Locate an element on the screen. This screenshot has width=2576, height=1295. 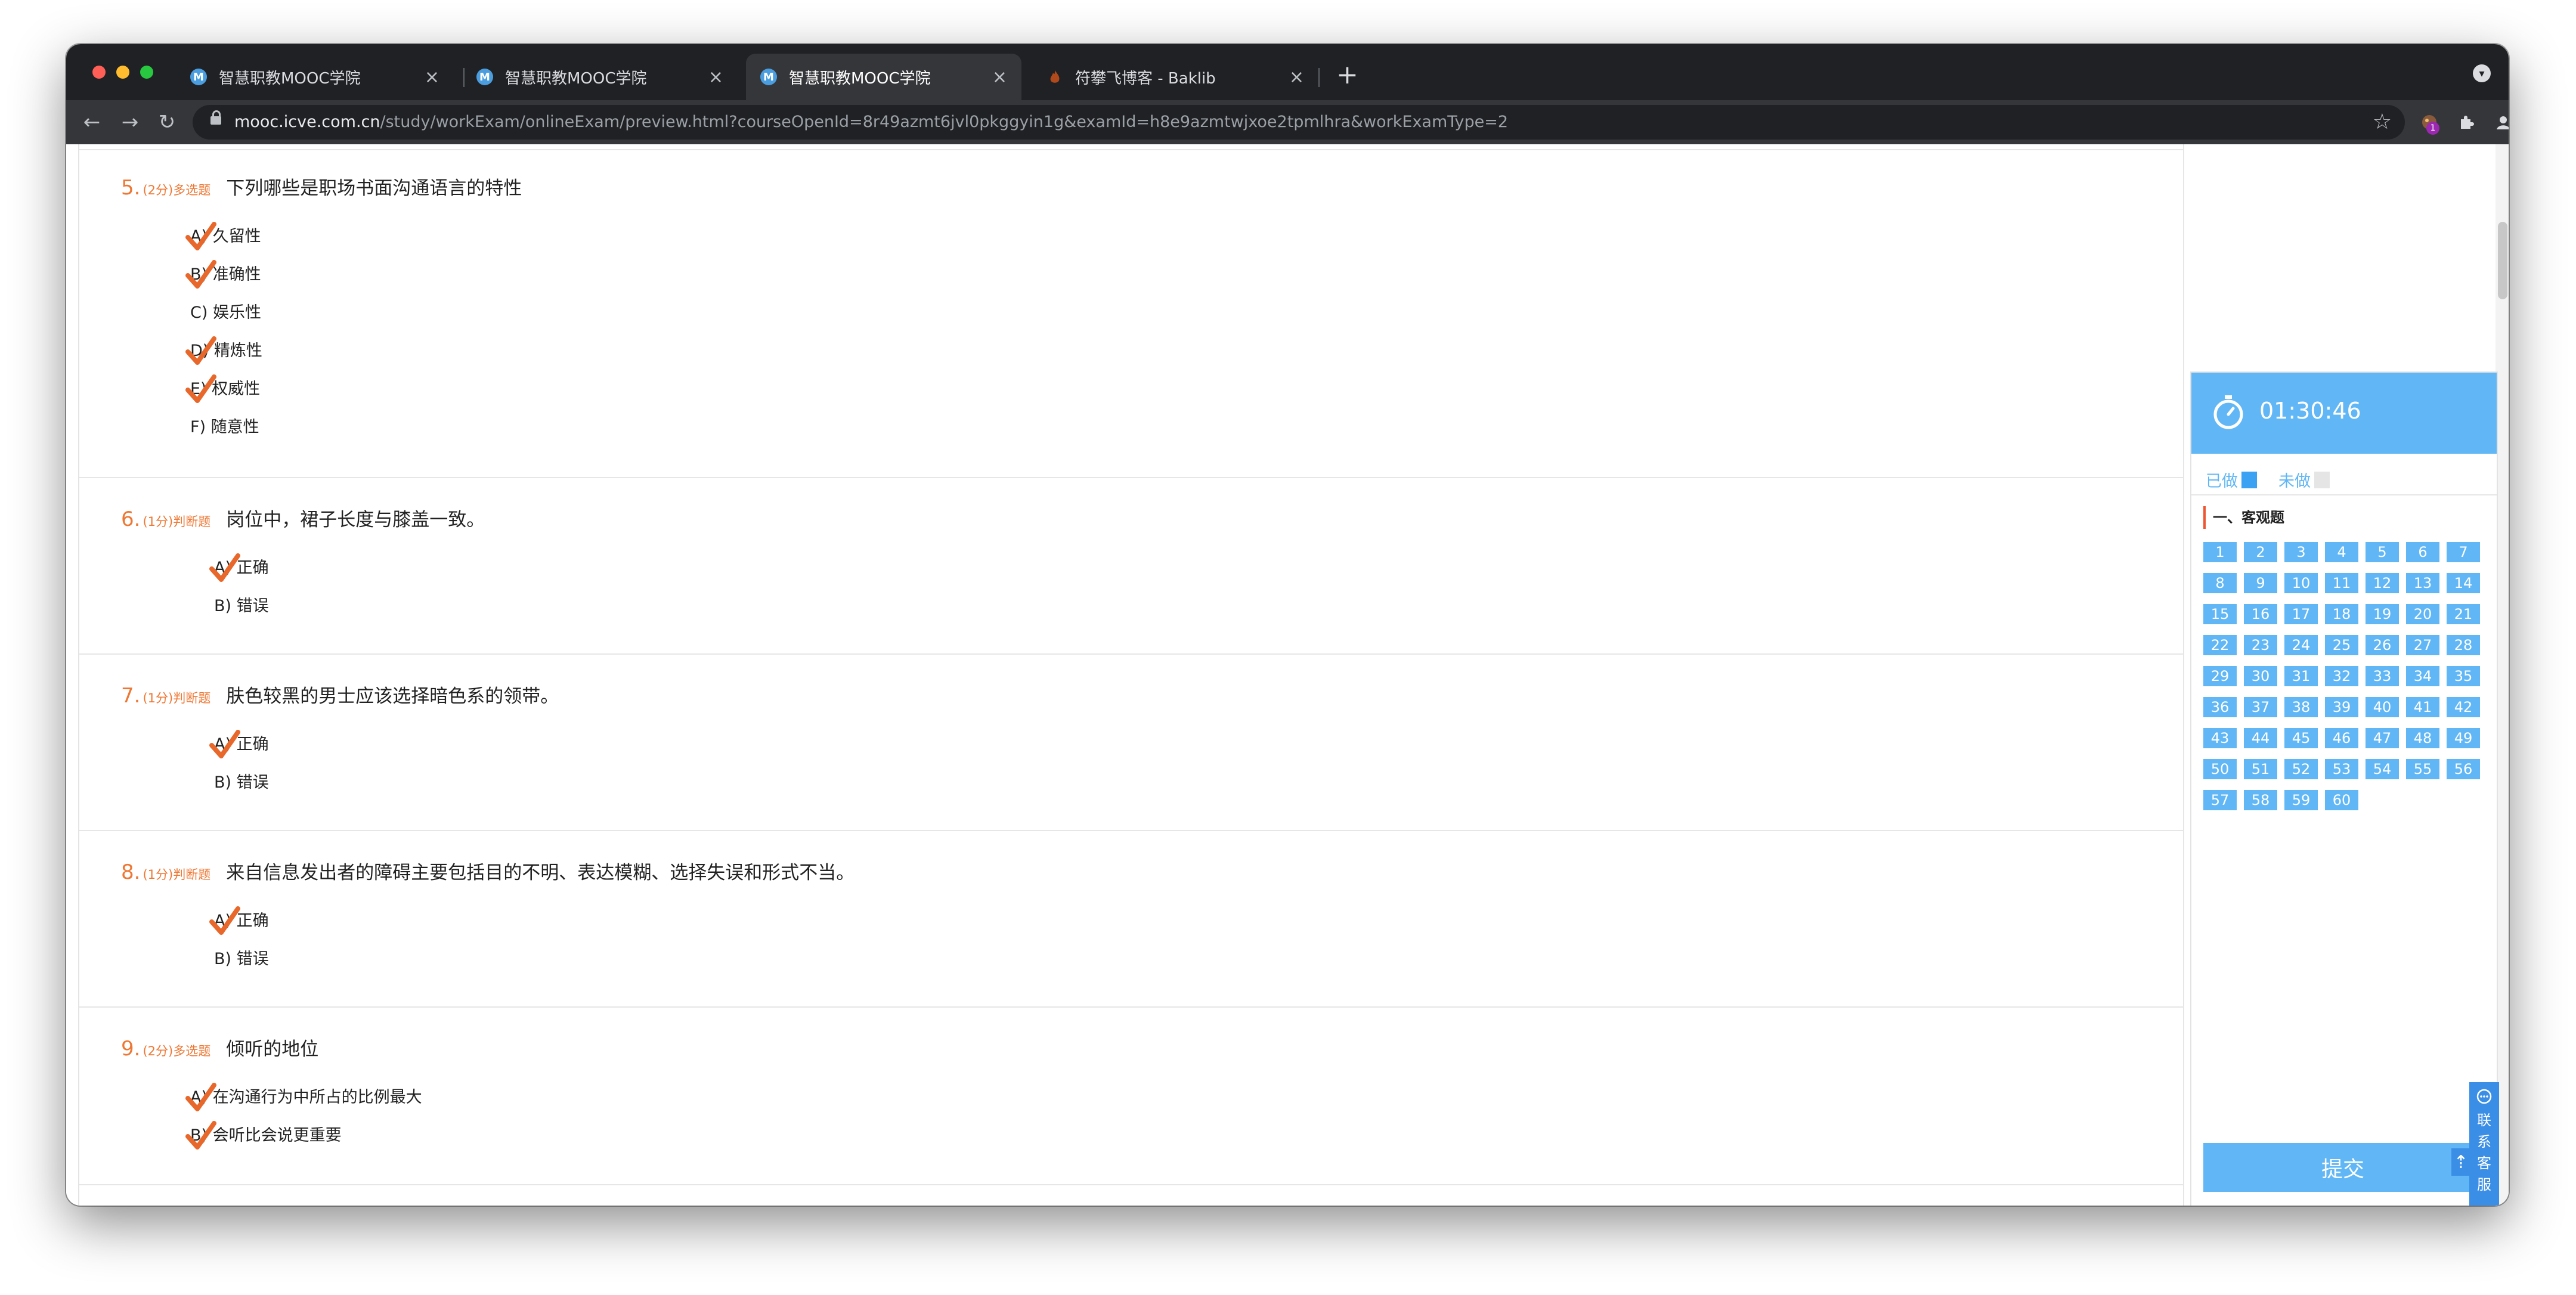
question-jump-49: 49 is located at coordinates (2463, 738).